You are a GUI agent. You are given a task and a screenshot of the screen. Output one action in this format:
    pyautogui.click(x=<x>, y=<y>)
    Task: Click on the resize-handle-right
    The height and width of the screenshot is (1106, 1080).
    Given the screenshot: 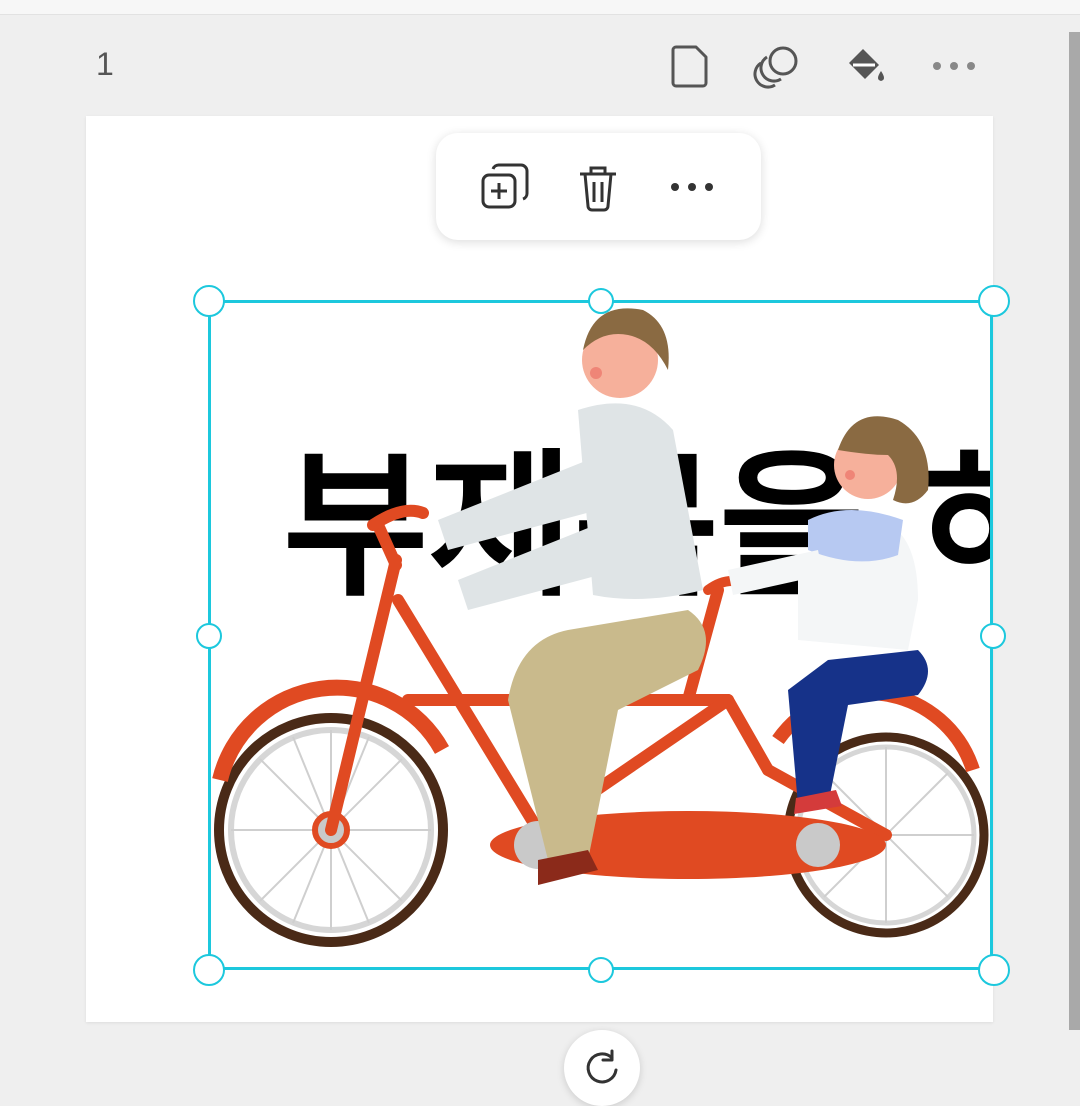 What is the action you would take?
    pyautogui.click(x=993, y=636)
    